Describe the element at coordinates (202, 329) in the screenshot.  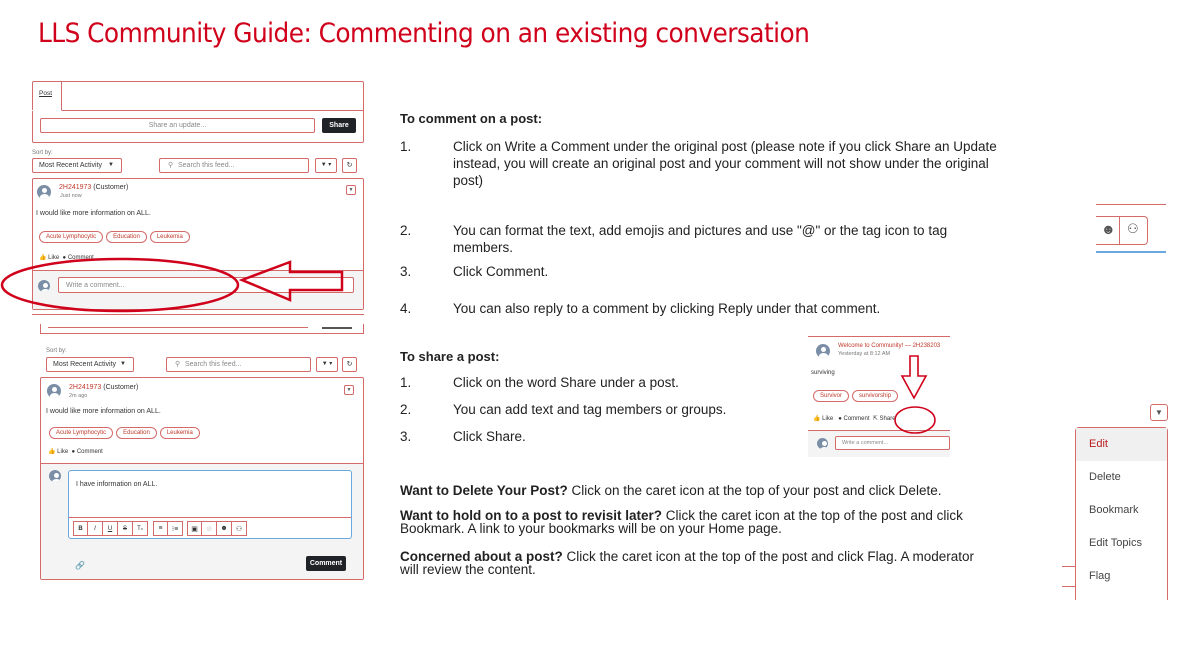
I see `cut-publisher-box` at that location.